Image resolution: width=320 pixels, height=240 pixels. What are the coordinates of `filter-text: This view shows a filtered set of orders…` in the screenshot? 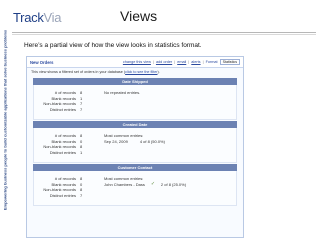 It's located at (77, 72).